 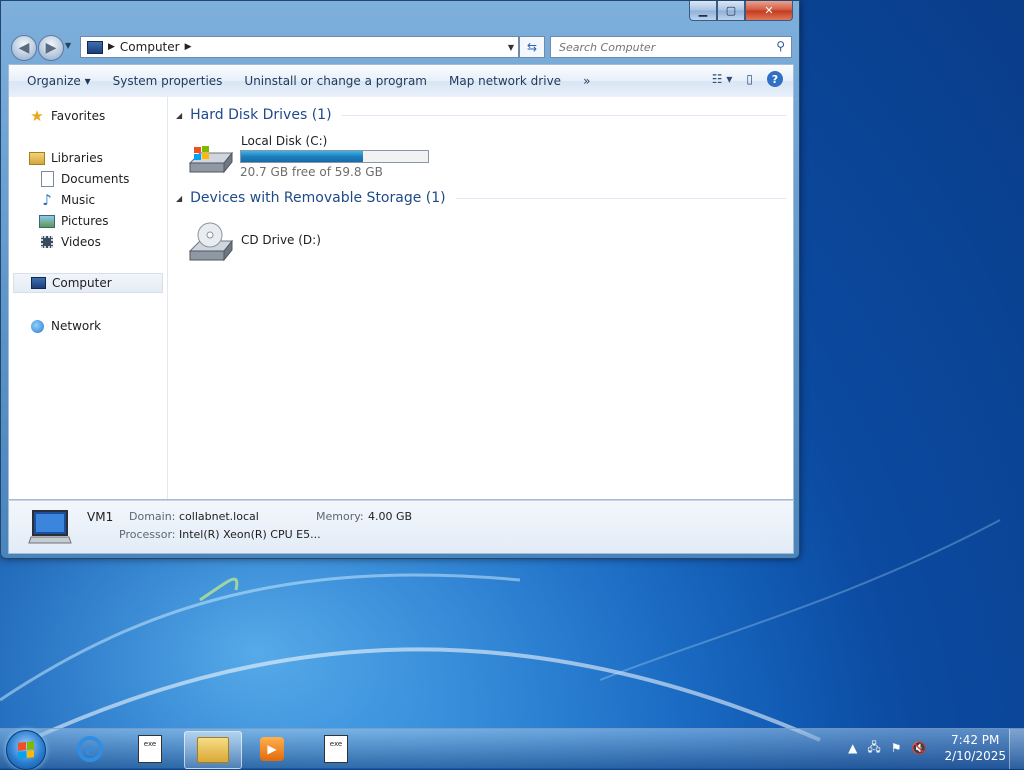 What do you see at coordinates (95, 179) in the screenshot?
I see `nav-label: Documents` at bounding box center [95, 179].